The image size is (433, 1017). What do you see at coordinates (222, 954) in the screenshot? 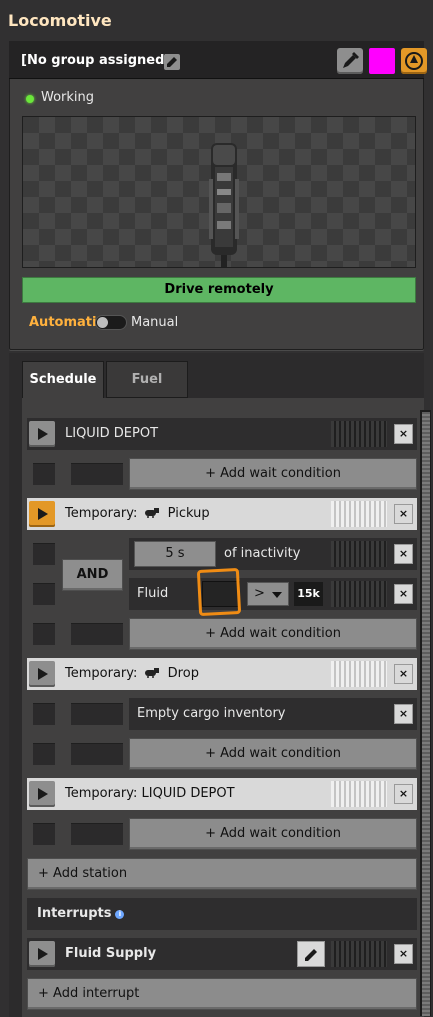
I see `interrupt-row: Fluid Supply ×` at bounding box center [222, 954].